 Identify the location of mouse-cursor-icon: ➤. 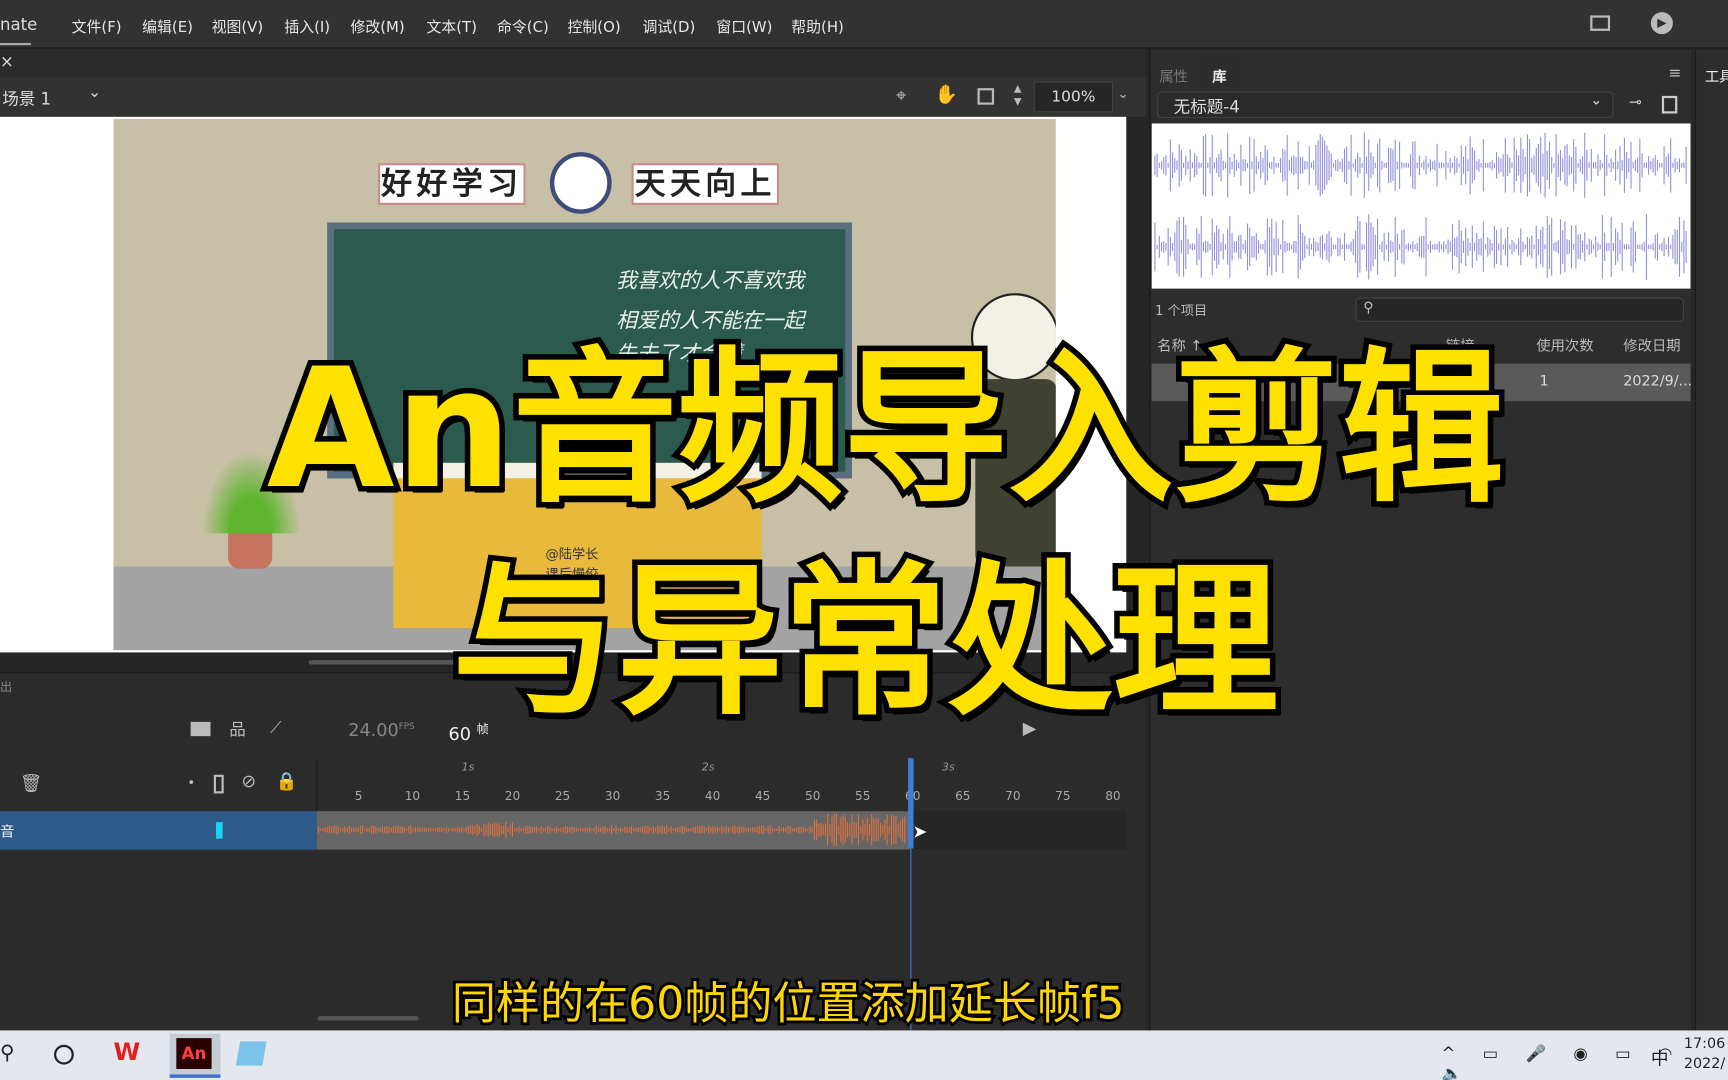
(920, 831).